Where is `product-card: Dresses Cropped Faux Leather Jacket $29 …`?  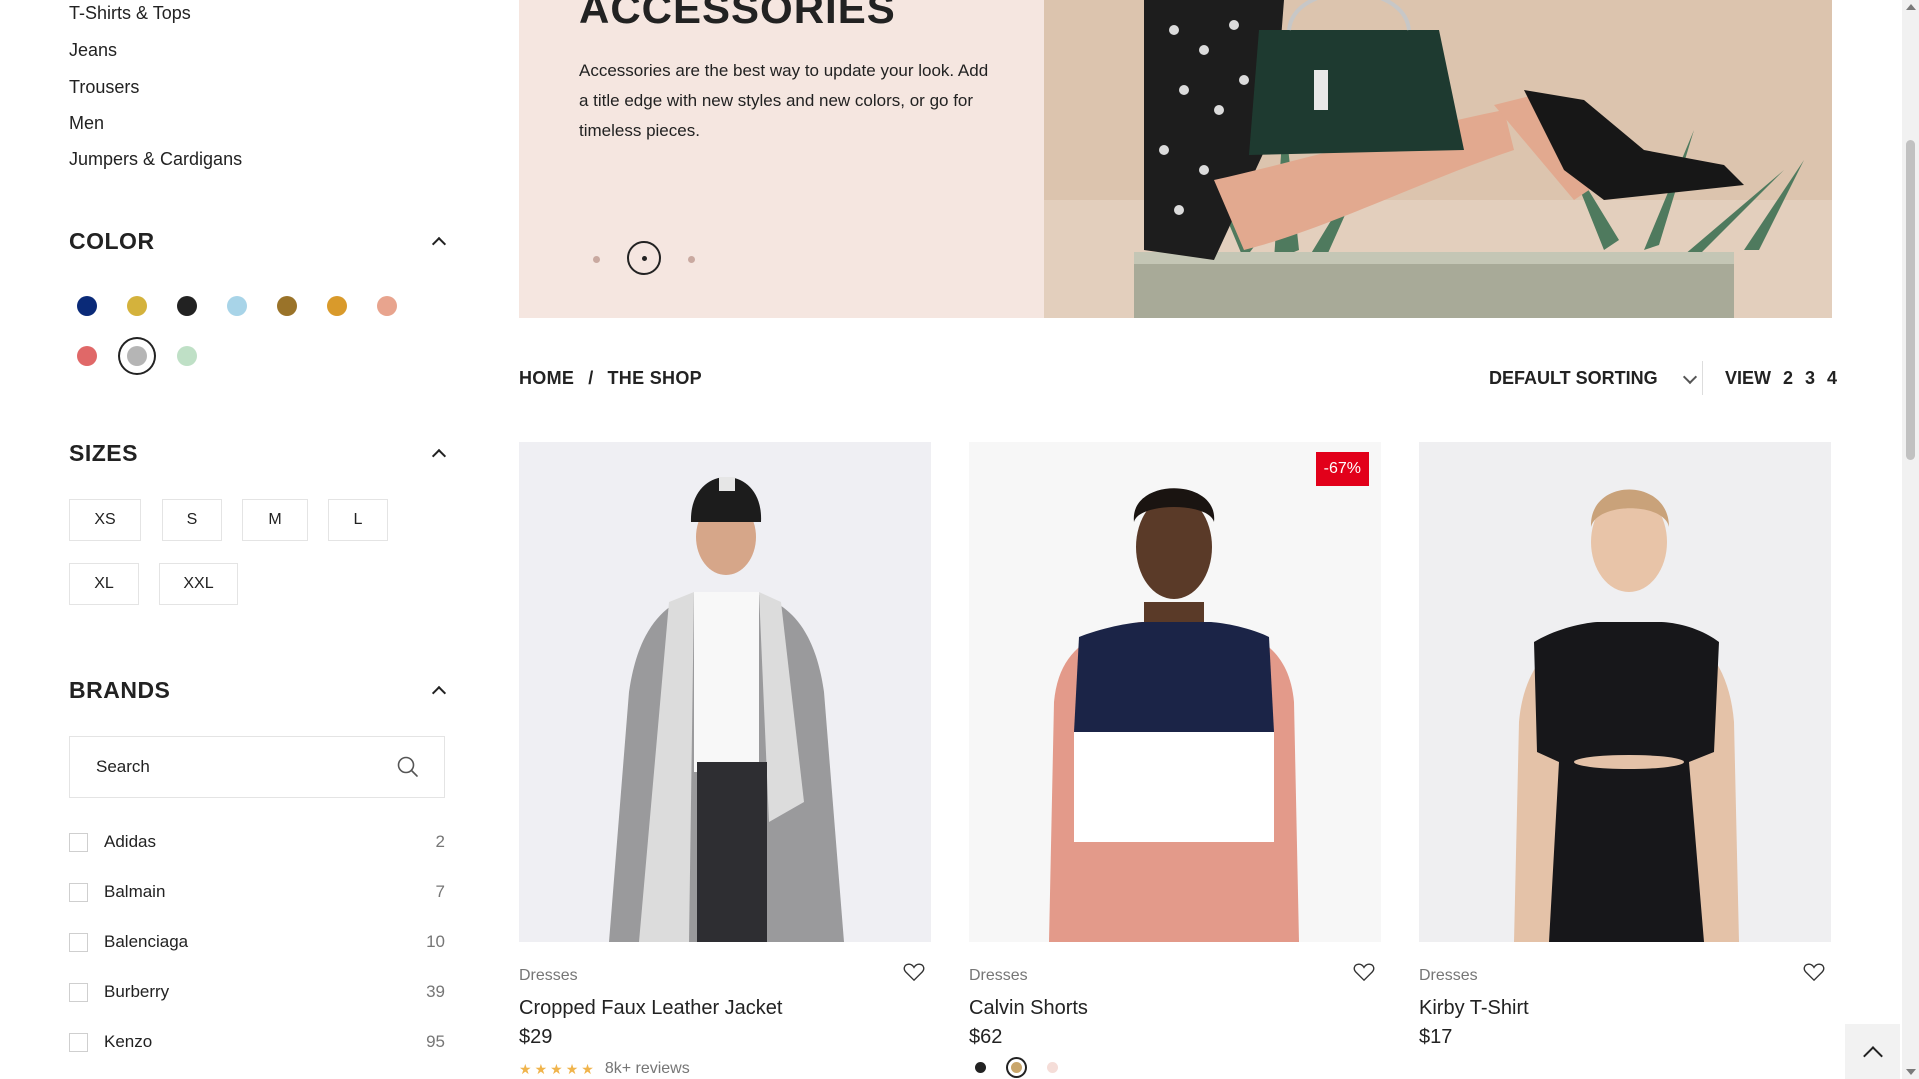
product-card: Dresses Cropped Faux Leather Jacket $29 … is located at coordinates (725, 759).